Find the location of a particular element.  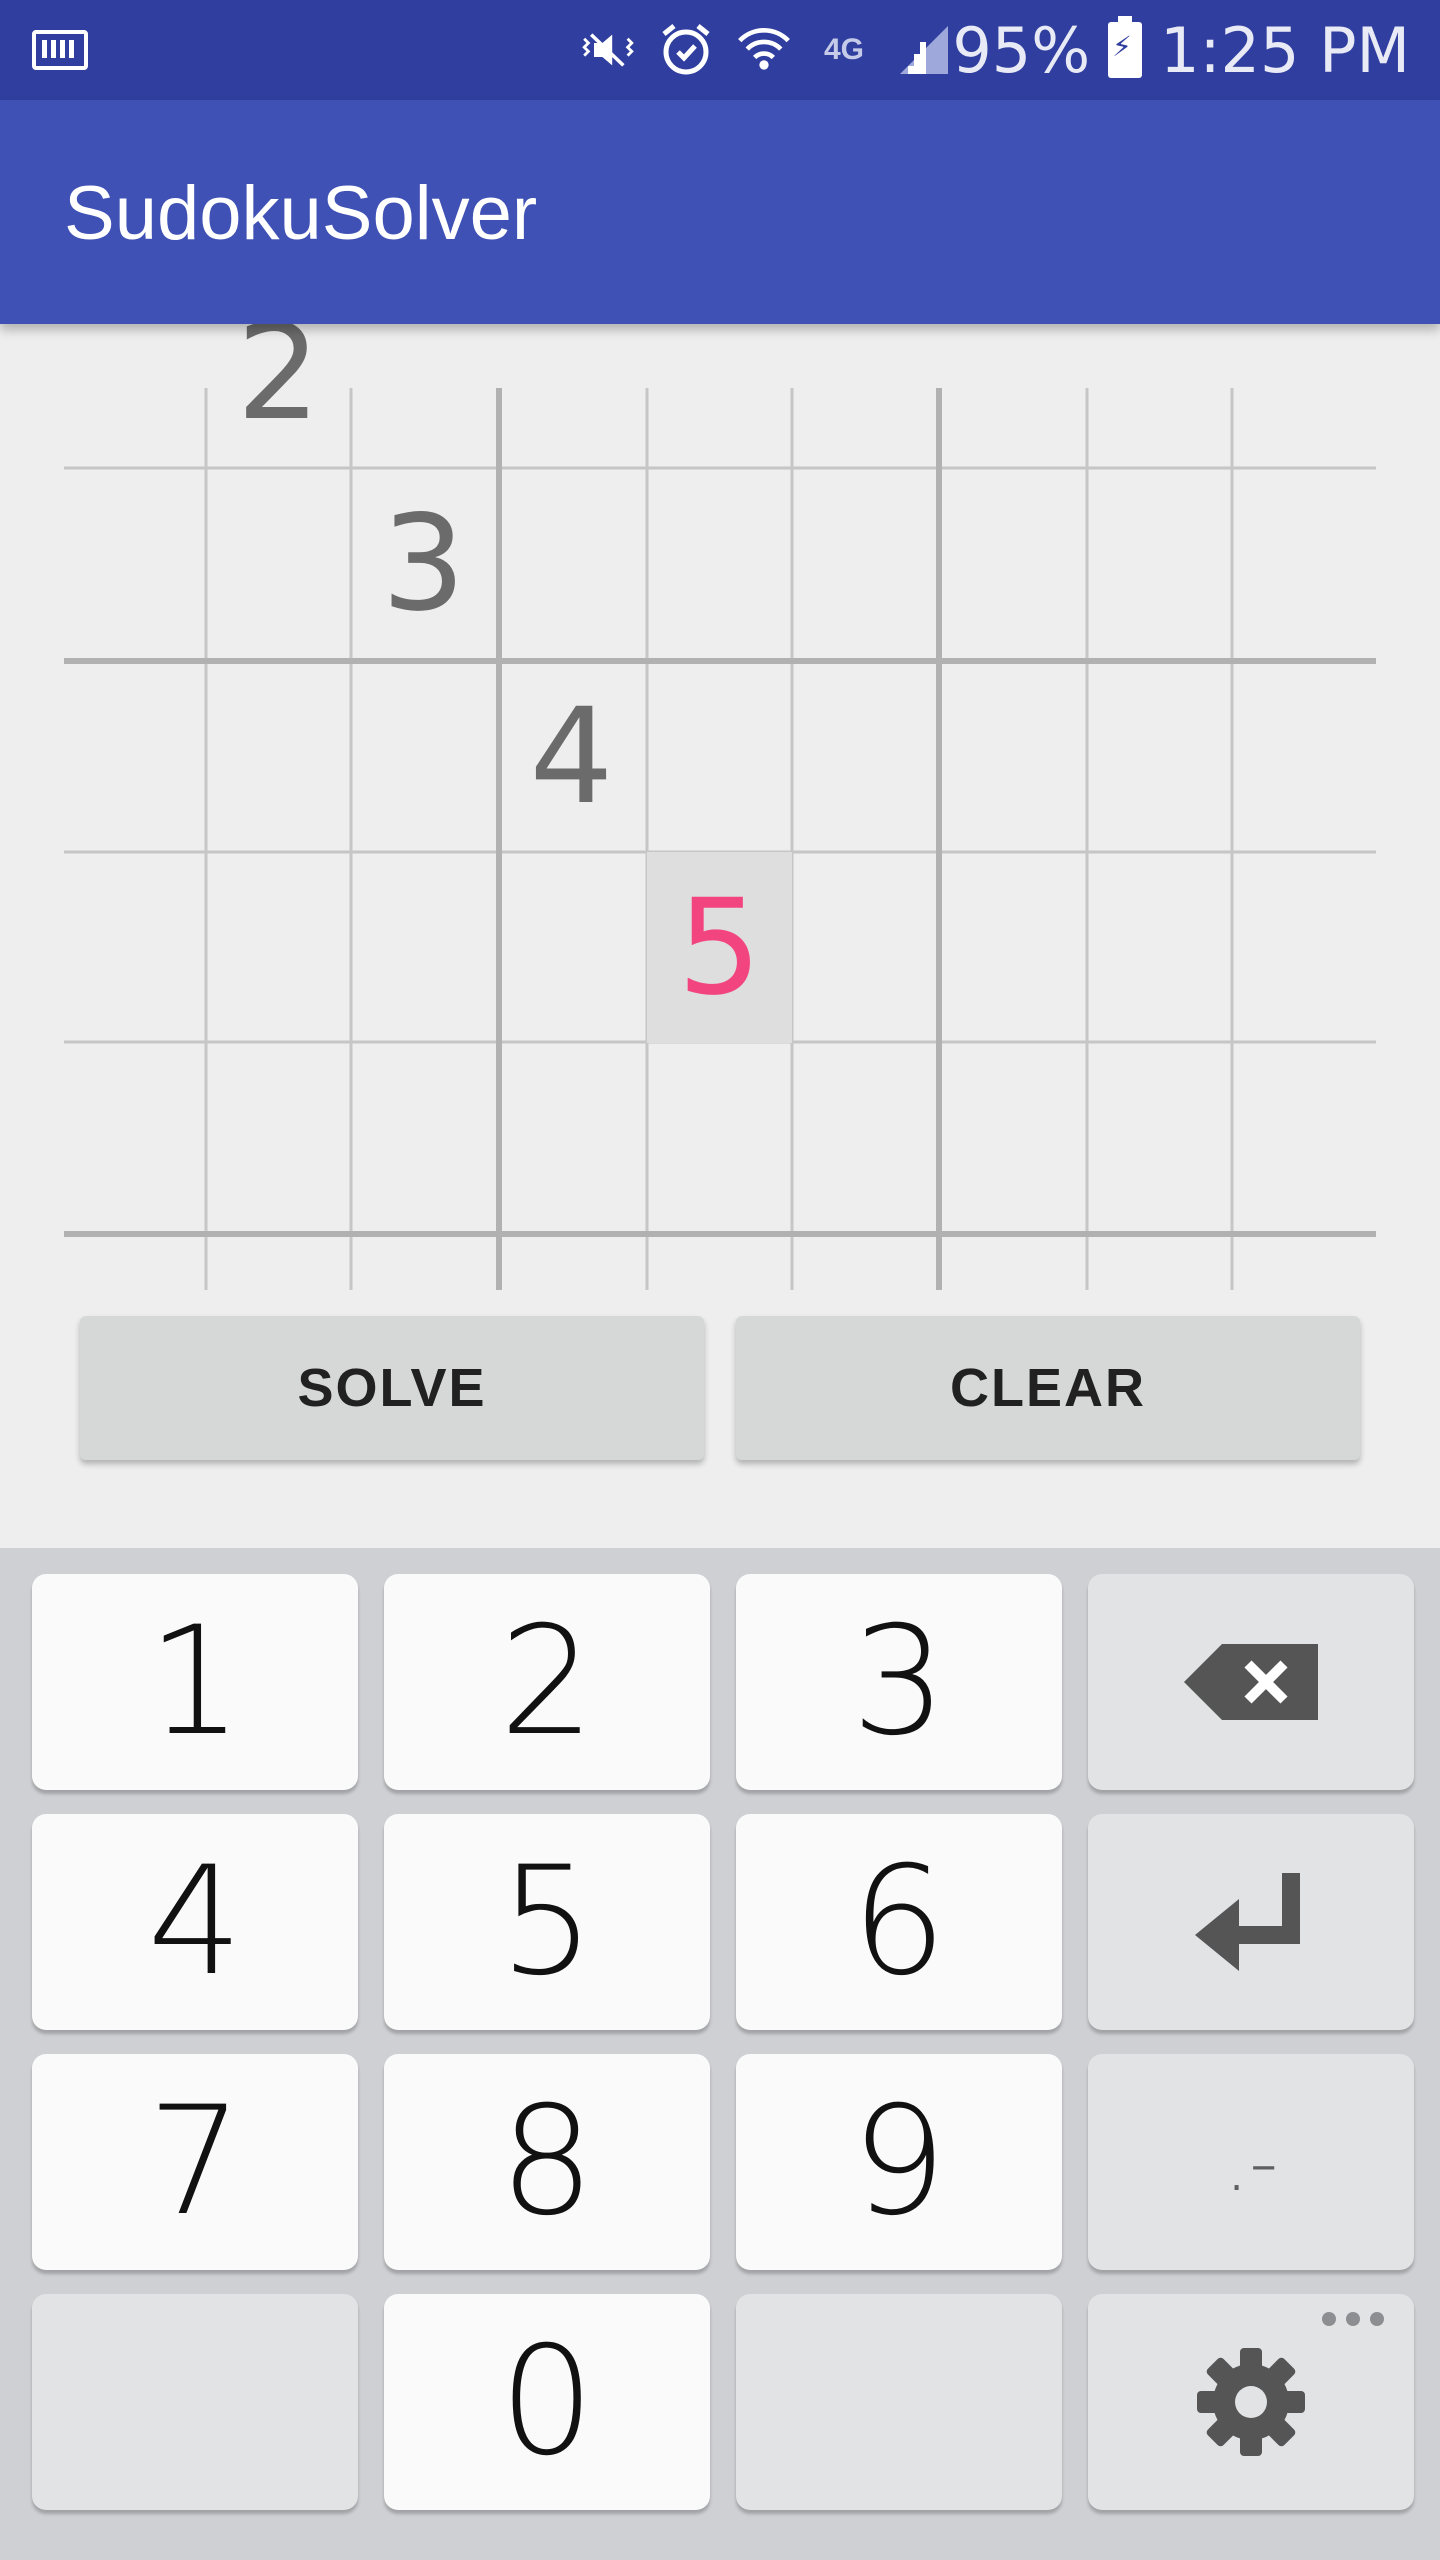

key-3: 3 is located at coordinates (899, 1682).